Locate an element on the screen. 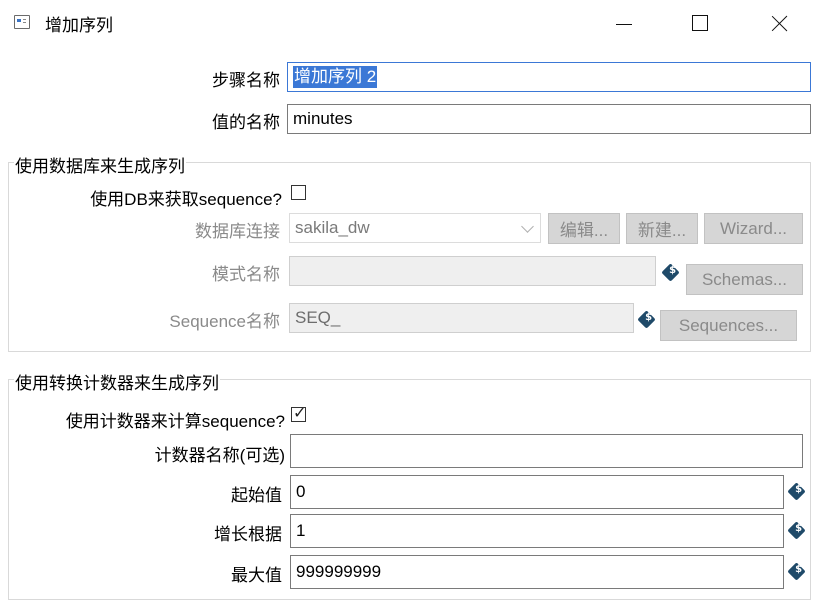 This screenshot has width=818, height=608. title-bar: 增加序列 is located at coordinates (409, 23).